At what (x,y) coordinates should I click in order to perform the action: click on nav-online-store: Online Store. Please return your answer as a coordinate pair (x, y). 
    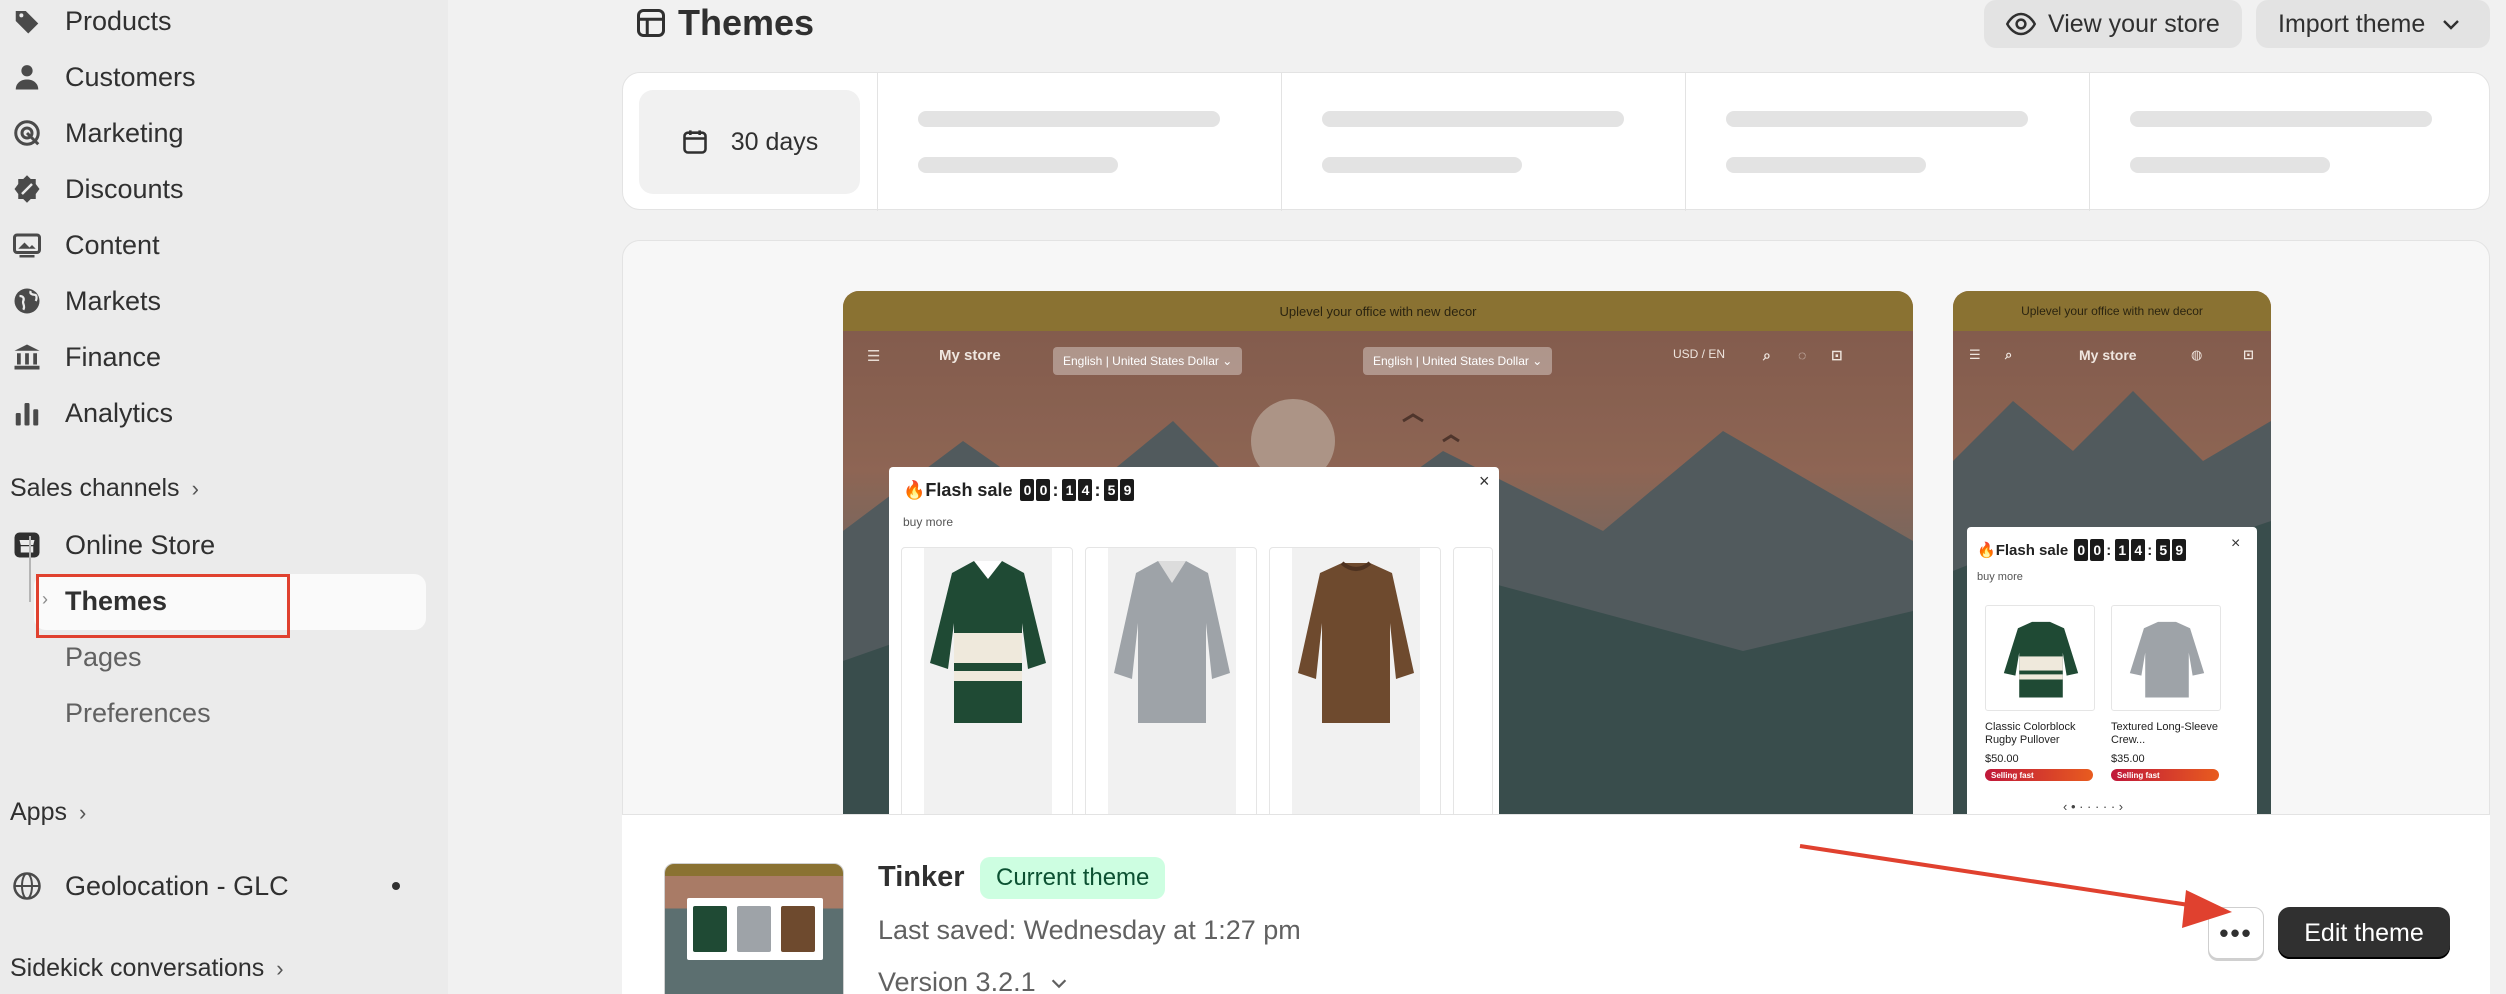
    Looking at the image, I should click on (112, 545).